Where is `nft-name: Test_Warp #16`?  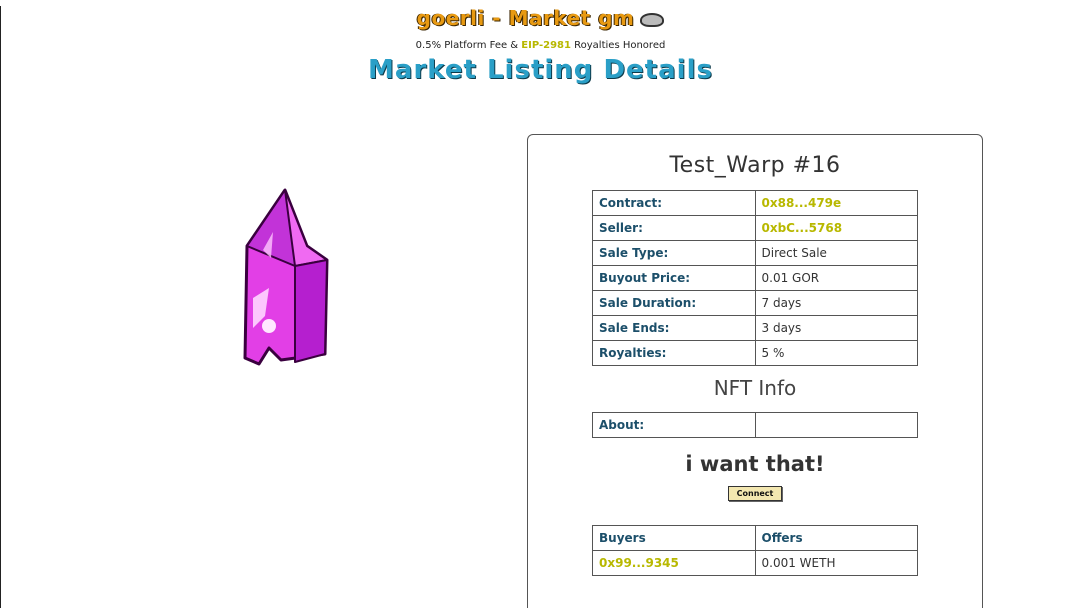
nft-name: Test_Warp #16 is located at coordinates (755, 165).